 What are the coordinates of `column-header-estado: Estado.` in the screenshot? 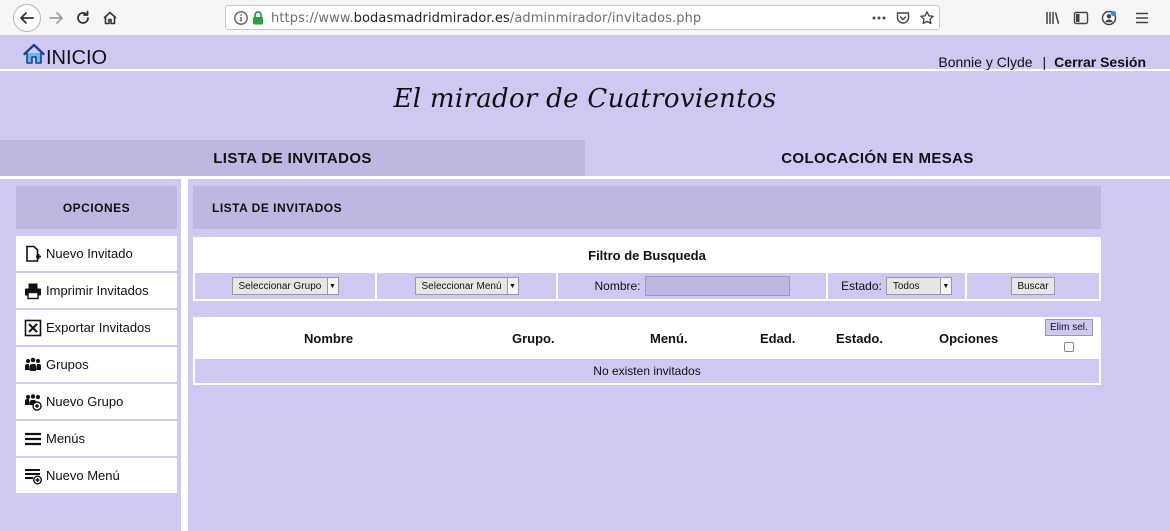 It's located at (859, 338).